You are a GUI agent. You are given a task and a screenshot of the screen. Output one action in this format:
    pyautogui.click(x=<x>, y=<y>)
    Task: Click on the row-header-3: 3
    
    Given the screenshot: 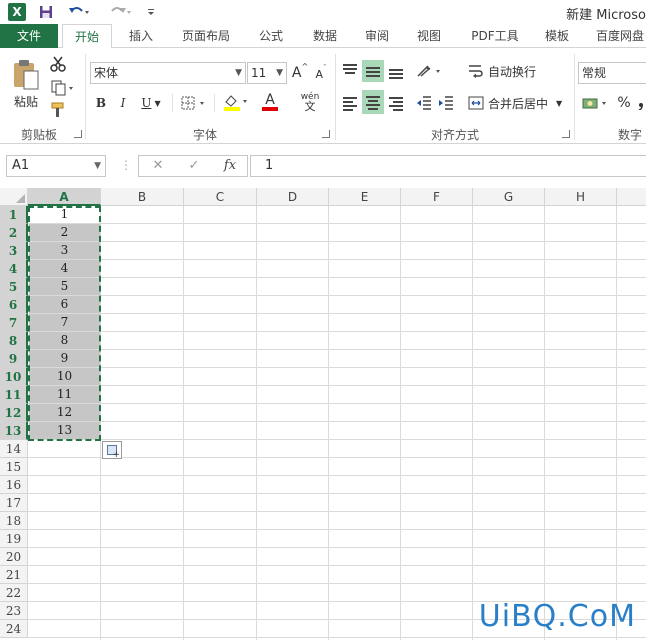 What is the action you would take?
    pyautogui.click(x=14, y=251)
    